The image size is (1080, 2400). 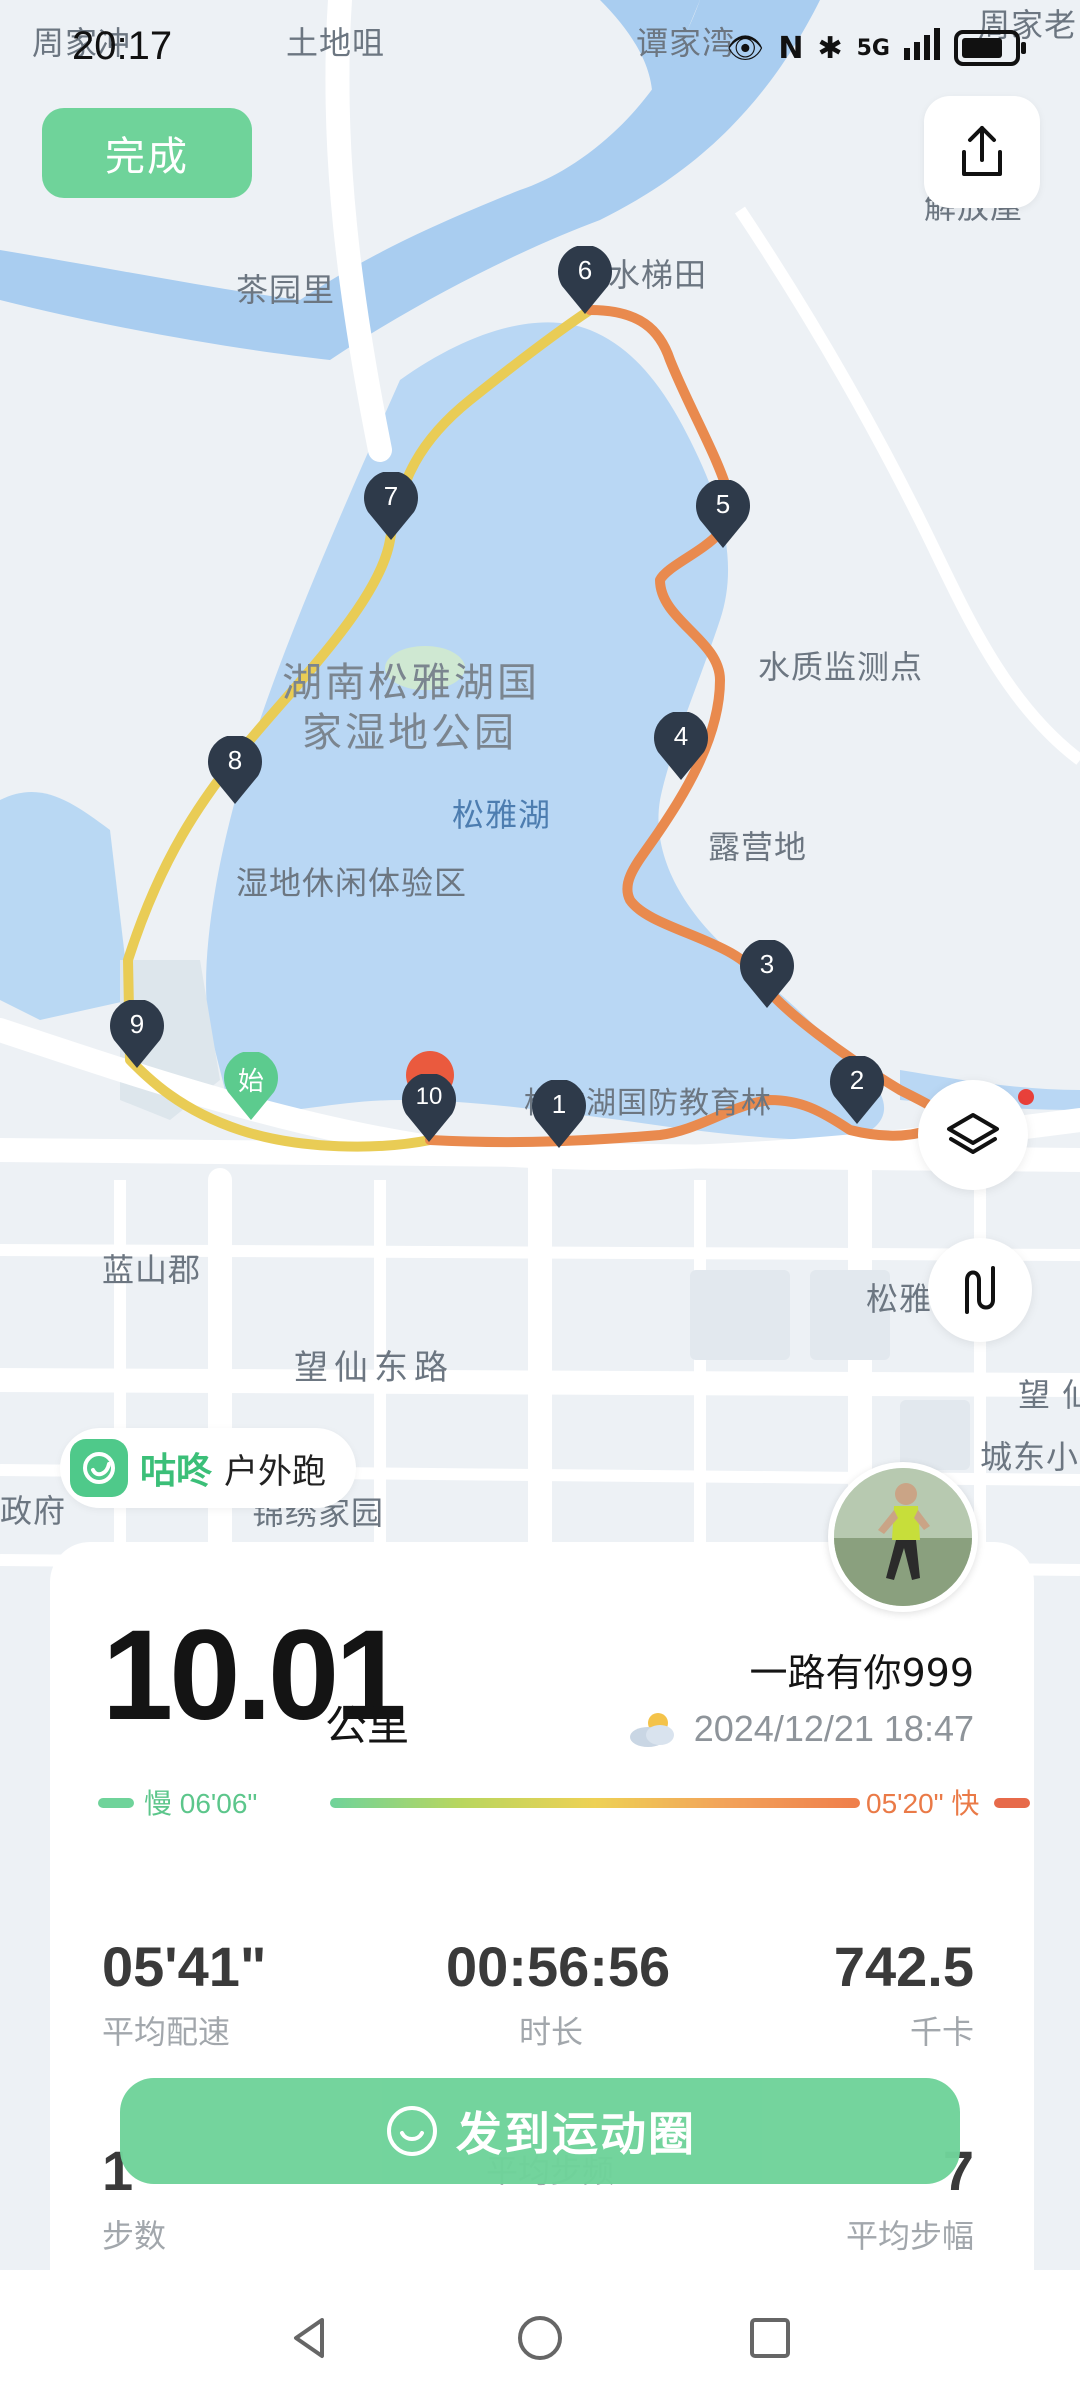 I want to click on stat-avg-pace: 05'41" 平均配速, so click(x=184, y=1993).